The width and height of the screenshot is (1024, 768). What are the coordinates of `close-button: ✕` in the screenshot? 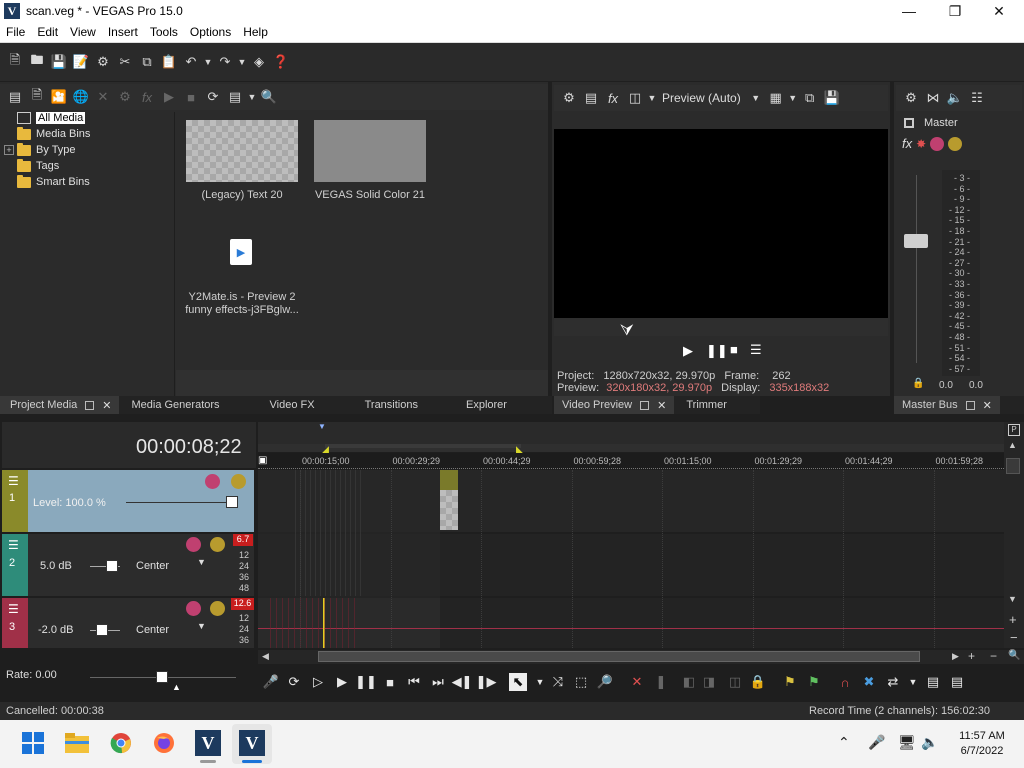 It's located at (999, 11).